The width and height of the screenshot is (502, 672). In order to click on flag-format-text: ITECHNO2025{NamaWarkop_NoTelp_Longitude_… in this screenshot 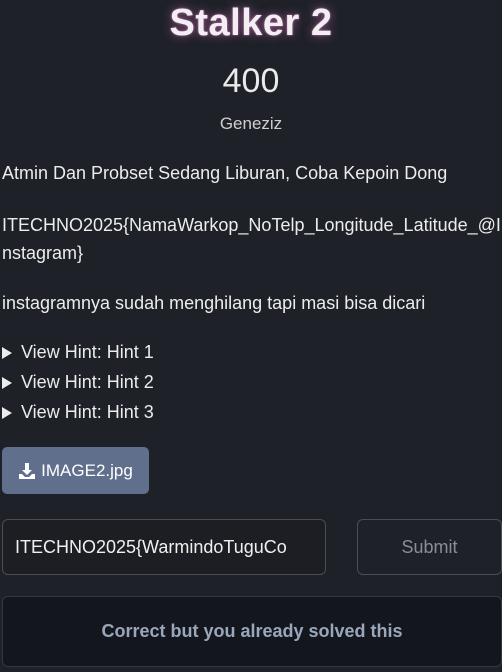, I will do `click(251, 239)`.